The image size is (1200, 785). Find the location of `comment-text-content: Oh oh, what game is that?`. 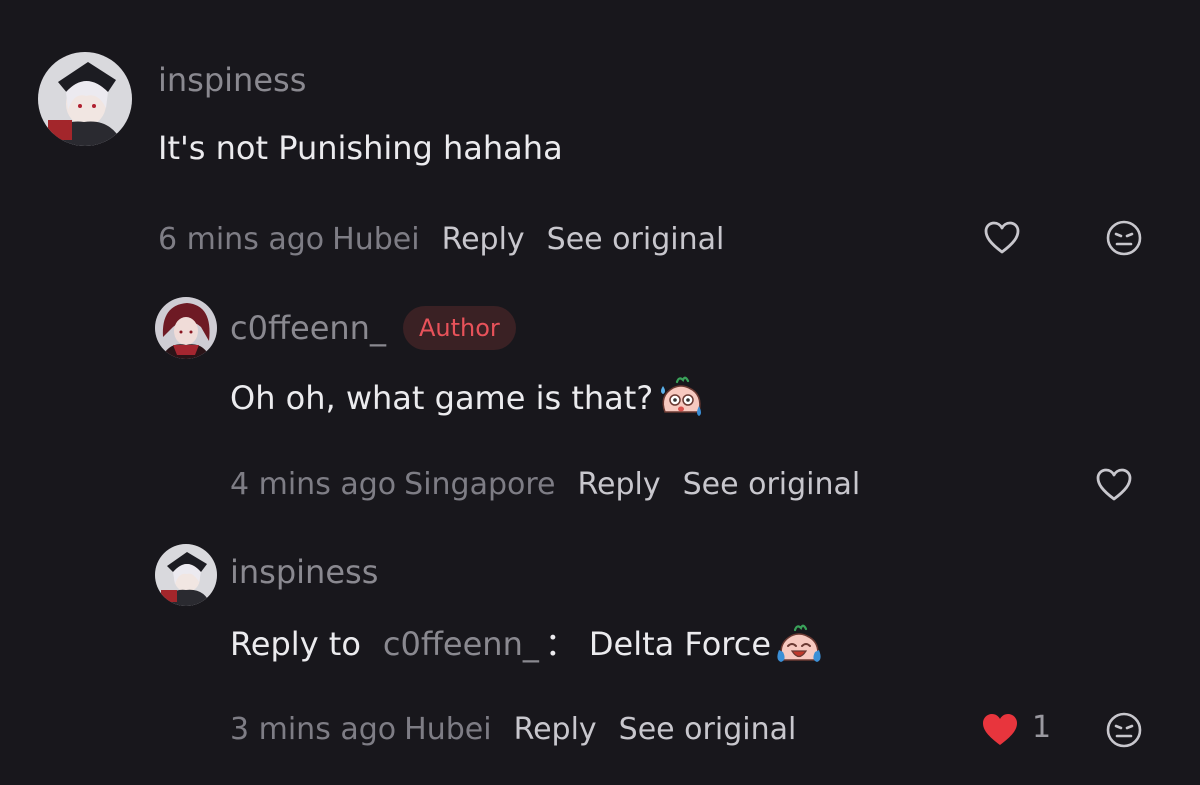

comment-text-content: Oh oh, what game is that? is located at coordinates (442, 398).